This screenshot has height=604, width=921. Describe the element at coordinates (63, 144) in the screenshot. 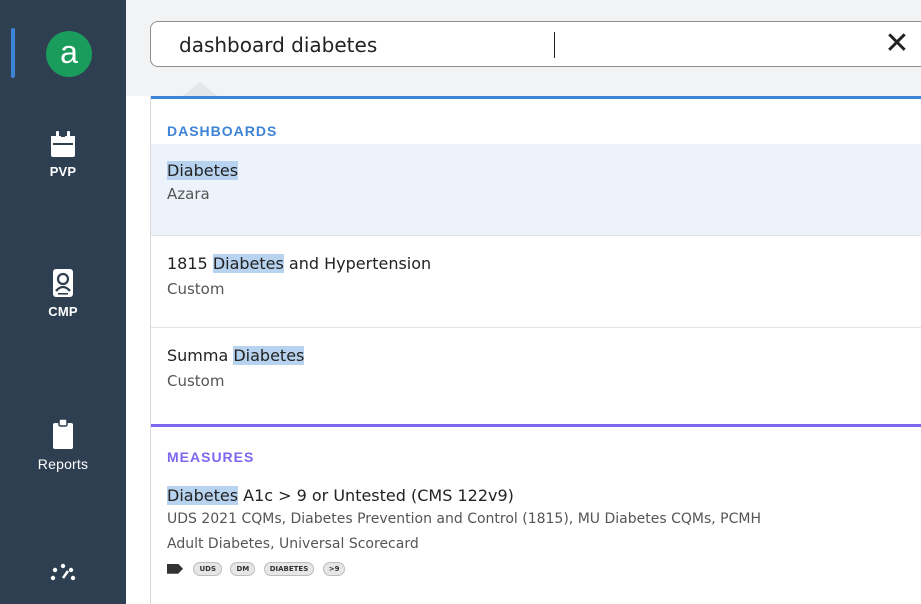

I see `calendar-icon` at that location.